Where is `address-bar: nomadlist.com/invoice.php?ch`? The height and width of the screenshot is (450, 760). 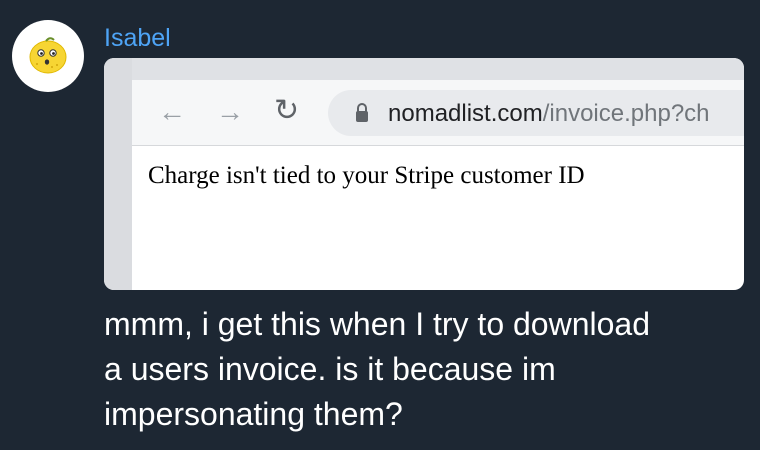 address-bar: nomadlist.com/invoice.php?ch is located at coordinates (536, 113).